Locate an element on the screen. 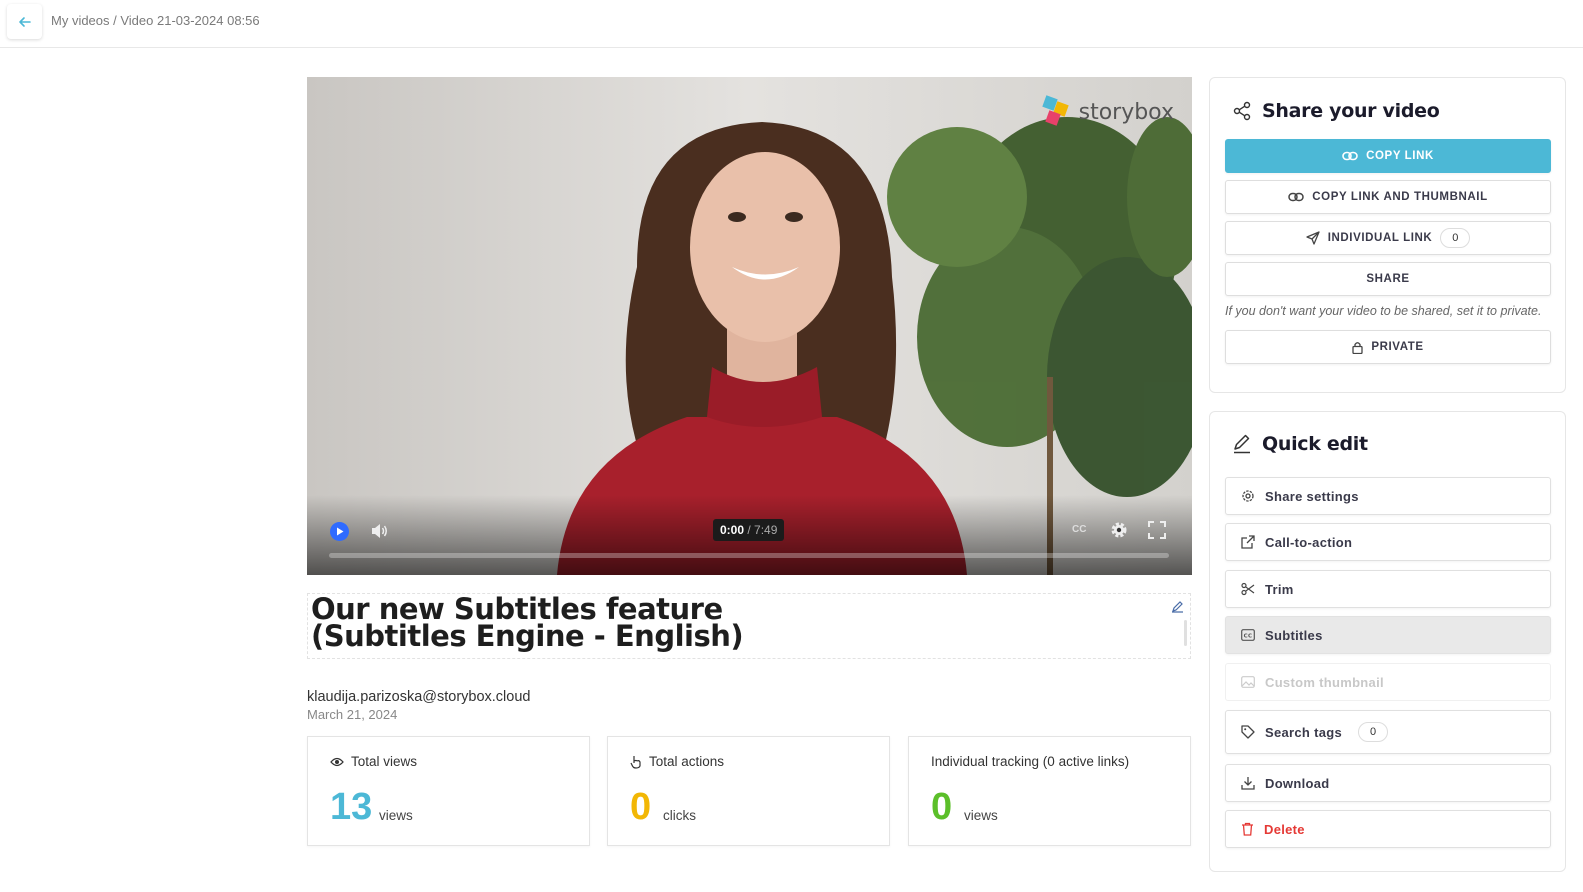  author-email: klaudija.parizoska@storybox.cloud is located at coordinates (419, 697).